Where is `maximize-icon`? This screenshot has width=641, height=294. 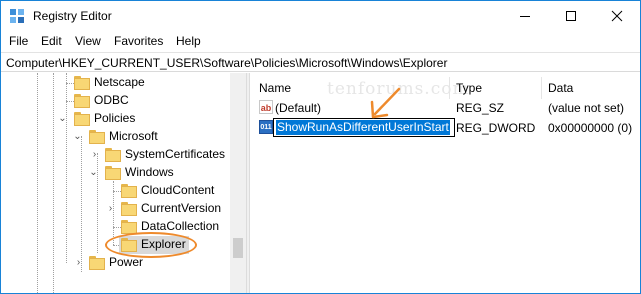 maximize-icon is located at coordinates (571, 16).